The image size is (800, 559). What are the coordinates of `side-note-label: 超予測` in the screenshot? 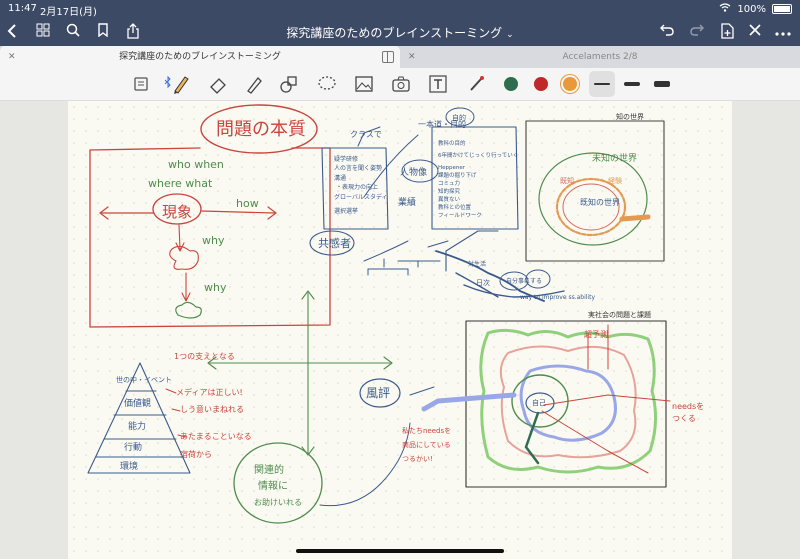 It's located at (596, 334).